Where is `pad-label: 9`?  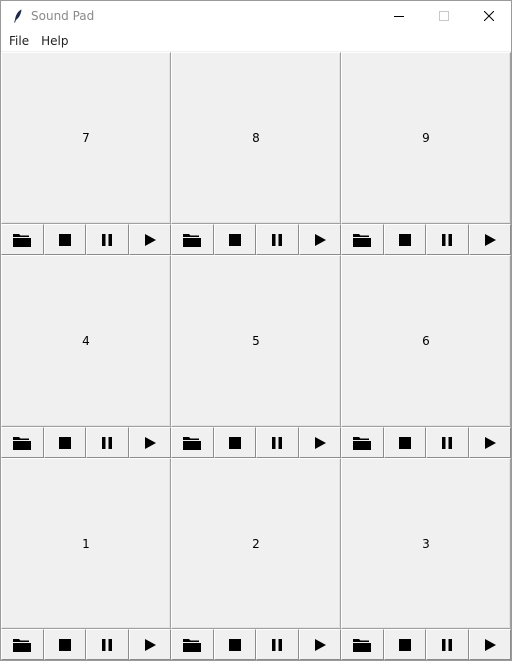
pad-label: 9 is located at coordinates (426, 138).